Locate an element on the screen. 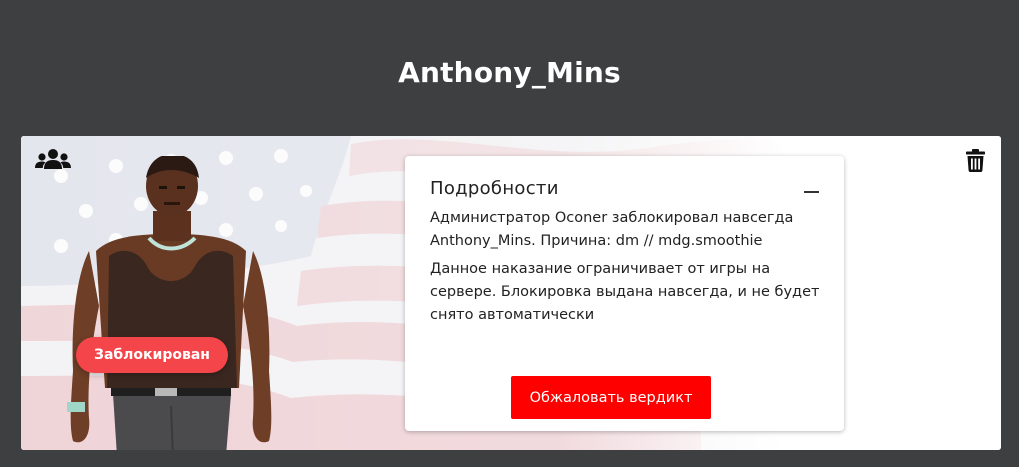 This screenshot has width=1019, height=467. status-badge: Заблокирован is located at coordinates (152, 355).